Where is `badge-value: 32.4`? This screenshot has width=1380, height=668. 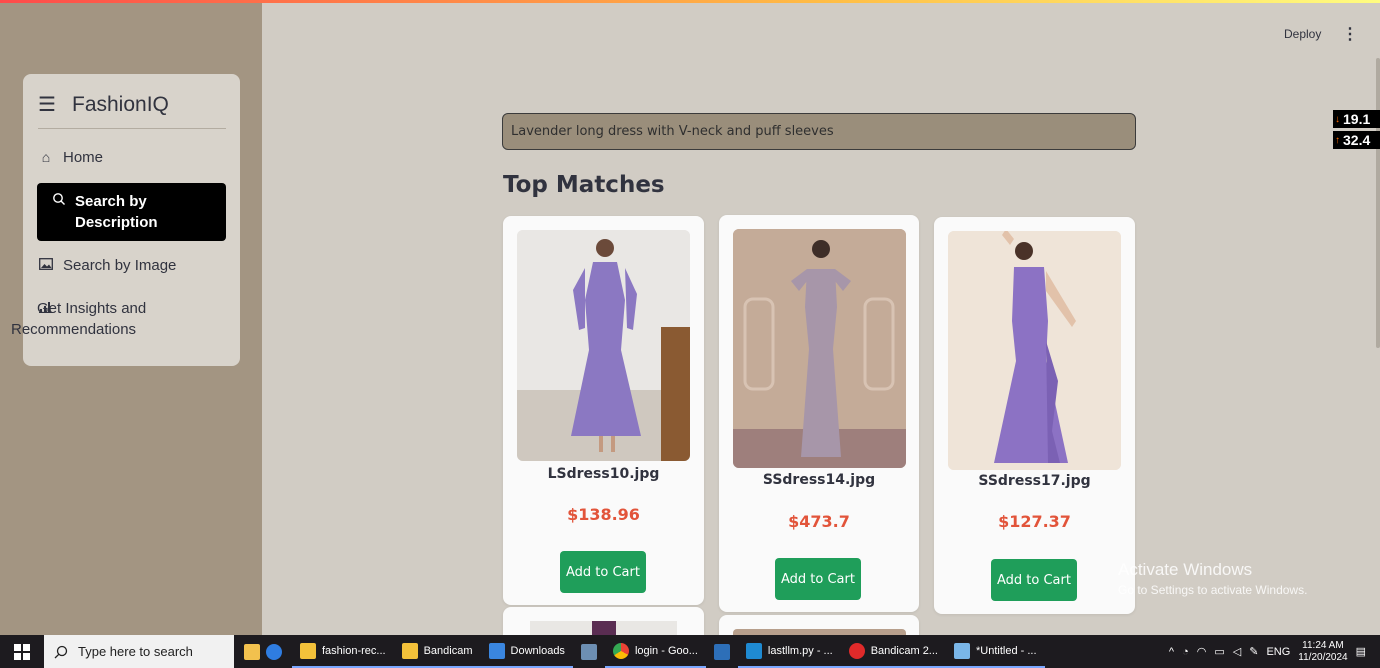 badge-value: 32.4 is located at coordinates (1357, 140).